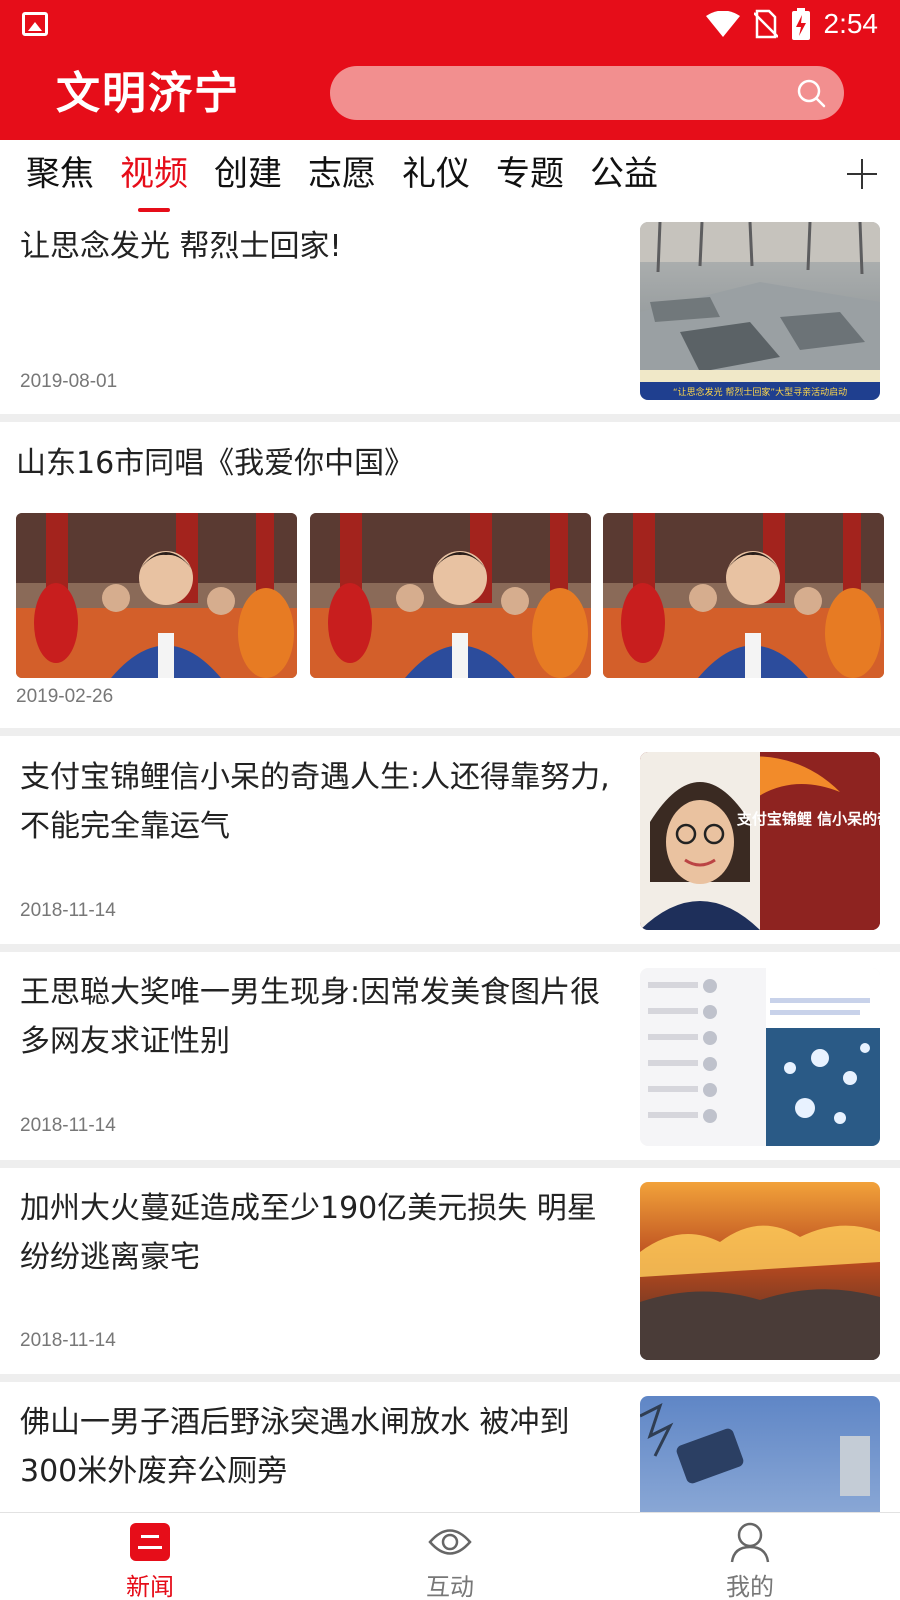 The width and height of the screenshot is (900, 1600). What do you see at coordinates (765, 24) in the screenshot?
I see `no-sim-icon` at bounding box center [765, 24].